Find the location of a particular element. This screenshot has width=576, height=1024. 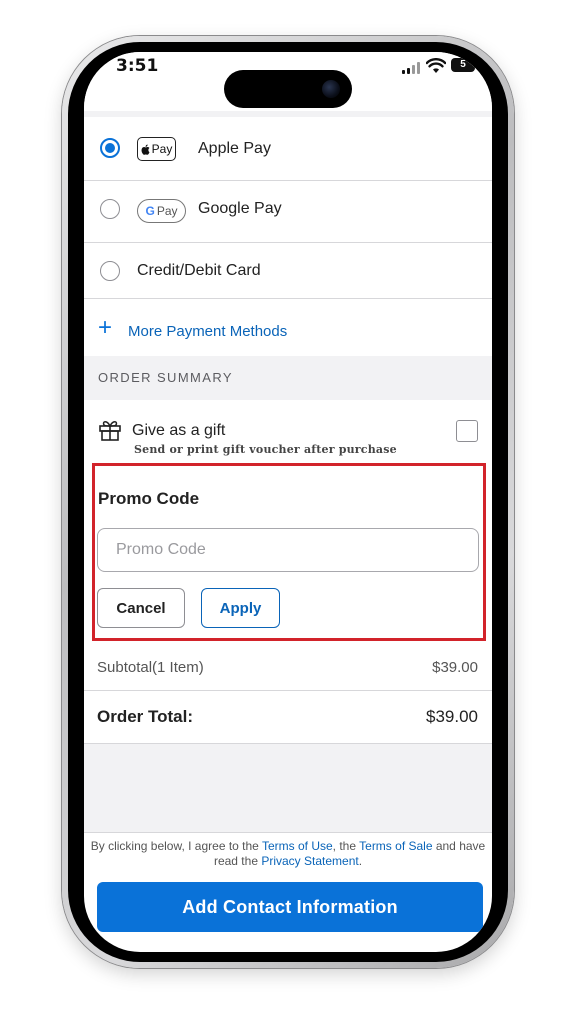

subtotal-value: $39.00 is located at coordinates (455, 667).